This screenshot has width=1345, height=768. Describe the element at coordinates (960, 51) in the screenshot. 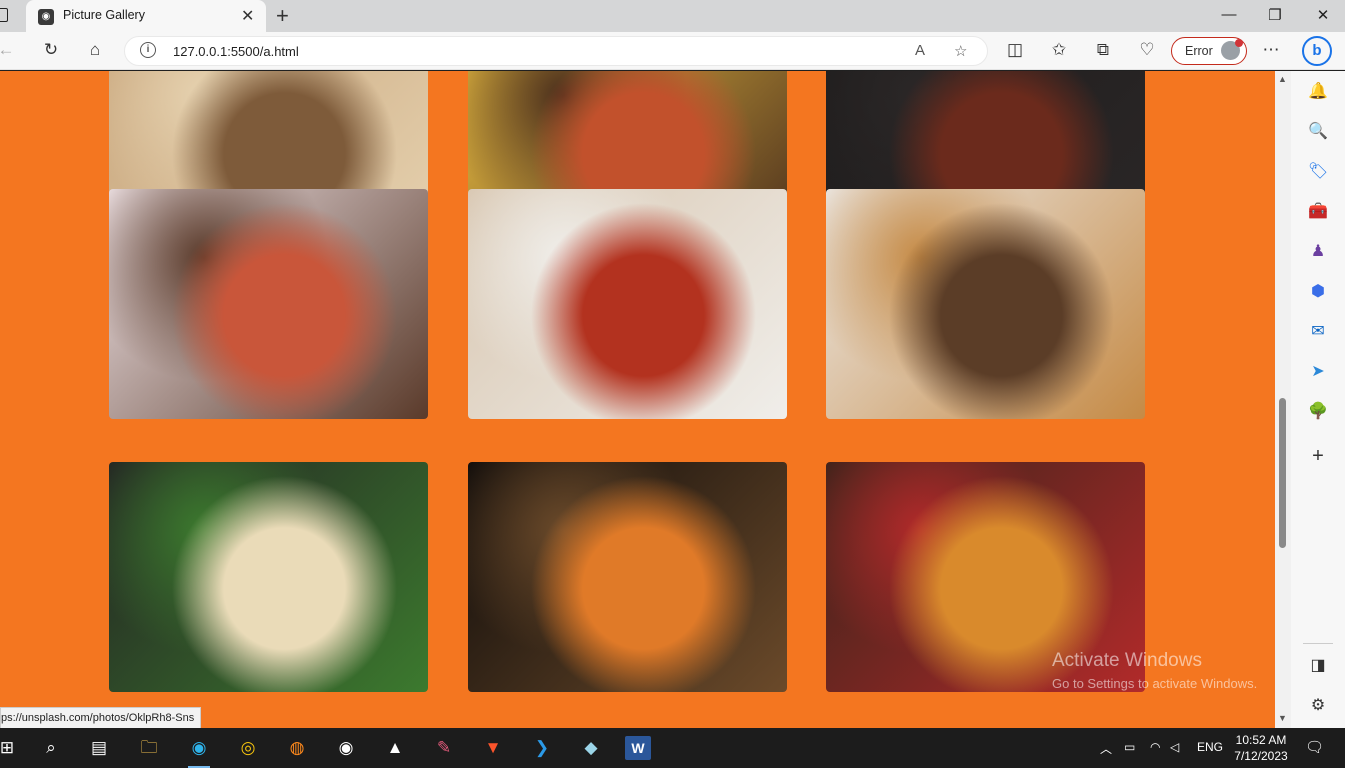

I see `favorite-star-icon: ☆` at that location.